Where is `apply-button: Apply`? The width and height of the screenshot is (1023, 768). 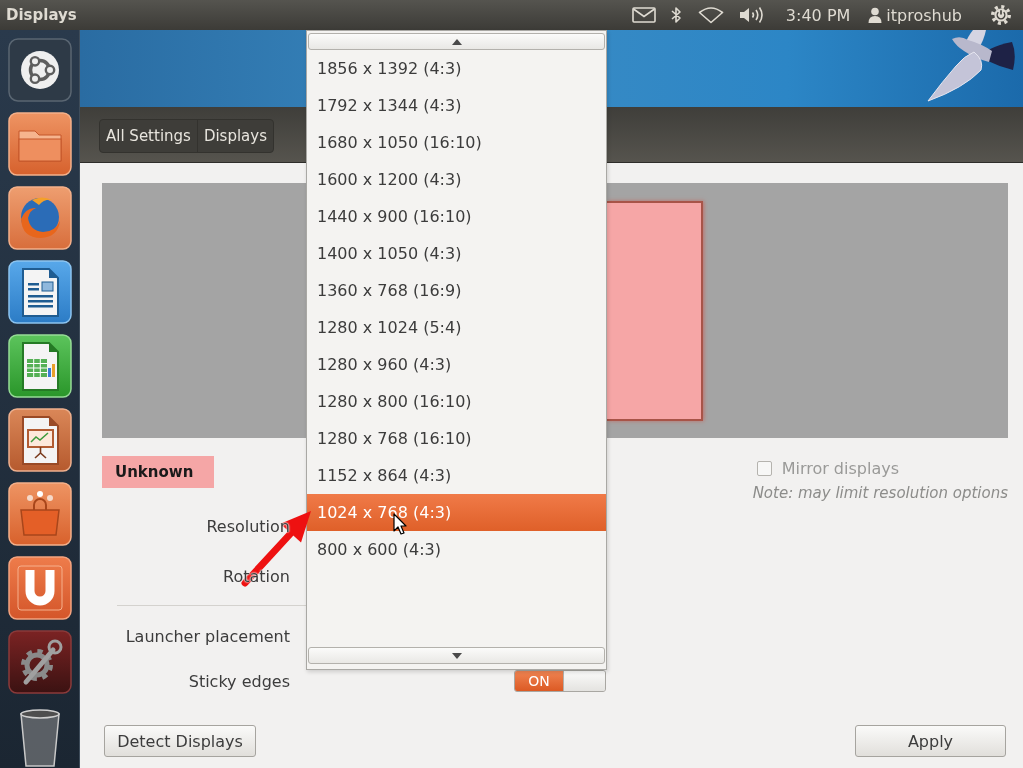
apply-button: Apply is located at coordinates (930, 741).